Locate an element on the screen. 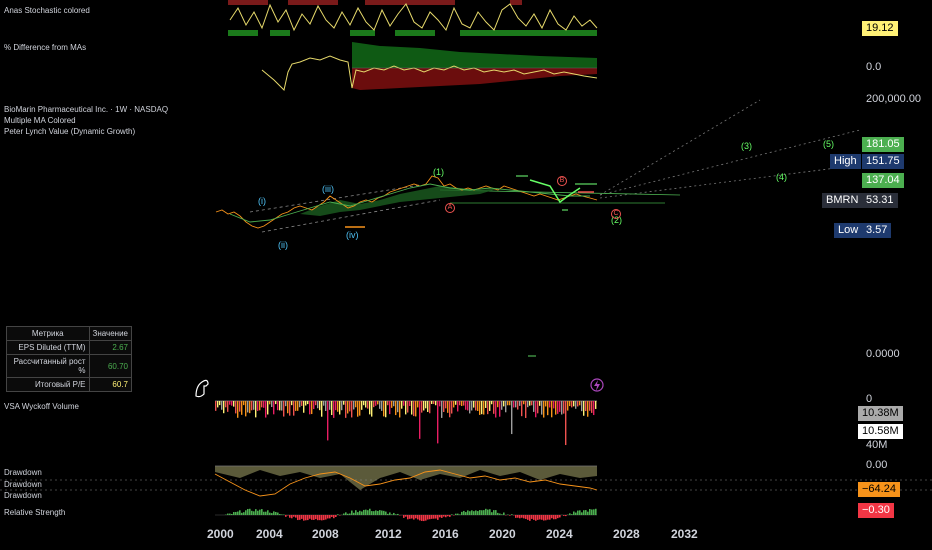 The image size is (932, 550). drawdown-panel is located at coordinates (466, 481).